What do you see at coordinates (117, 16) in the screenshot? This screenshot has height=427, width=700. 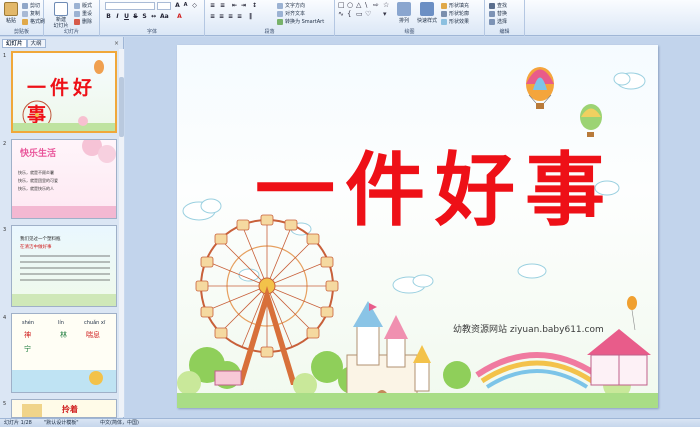 I see `italic-button: I` at bounding box center [117, 16].